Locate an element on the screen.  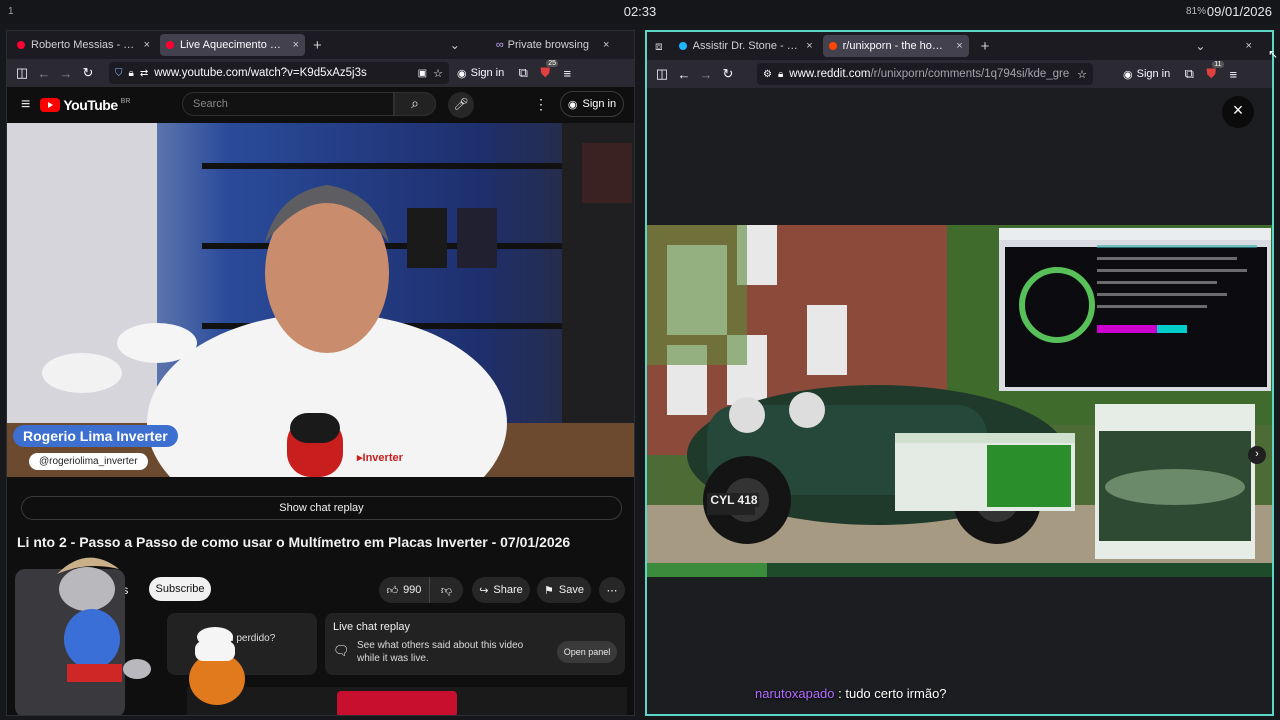
thumbs-down-icon: 👎︎ is located at coordinates (446, 590).